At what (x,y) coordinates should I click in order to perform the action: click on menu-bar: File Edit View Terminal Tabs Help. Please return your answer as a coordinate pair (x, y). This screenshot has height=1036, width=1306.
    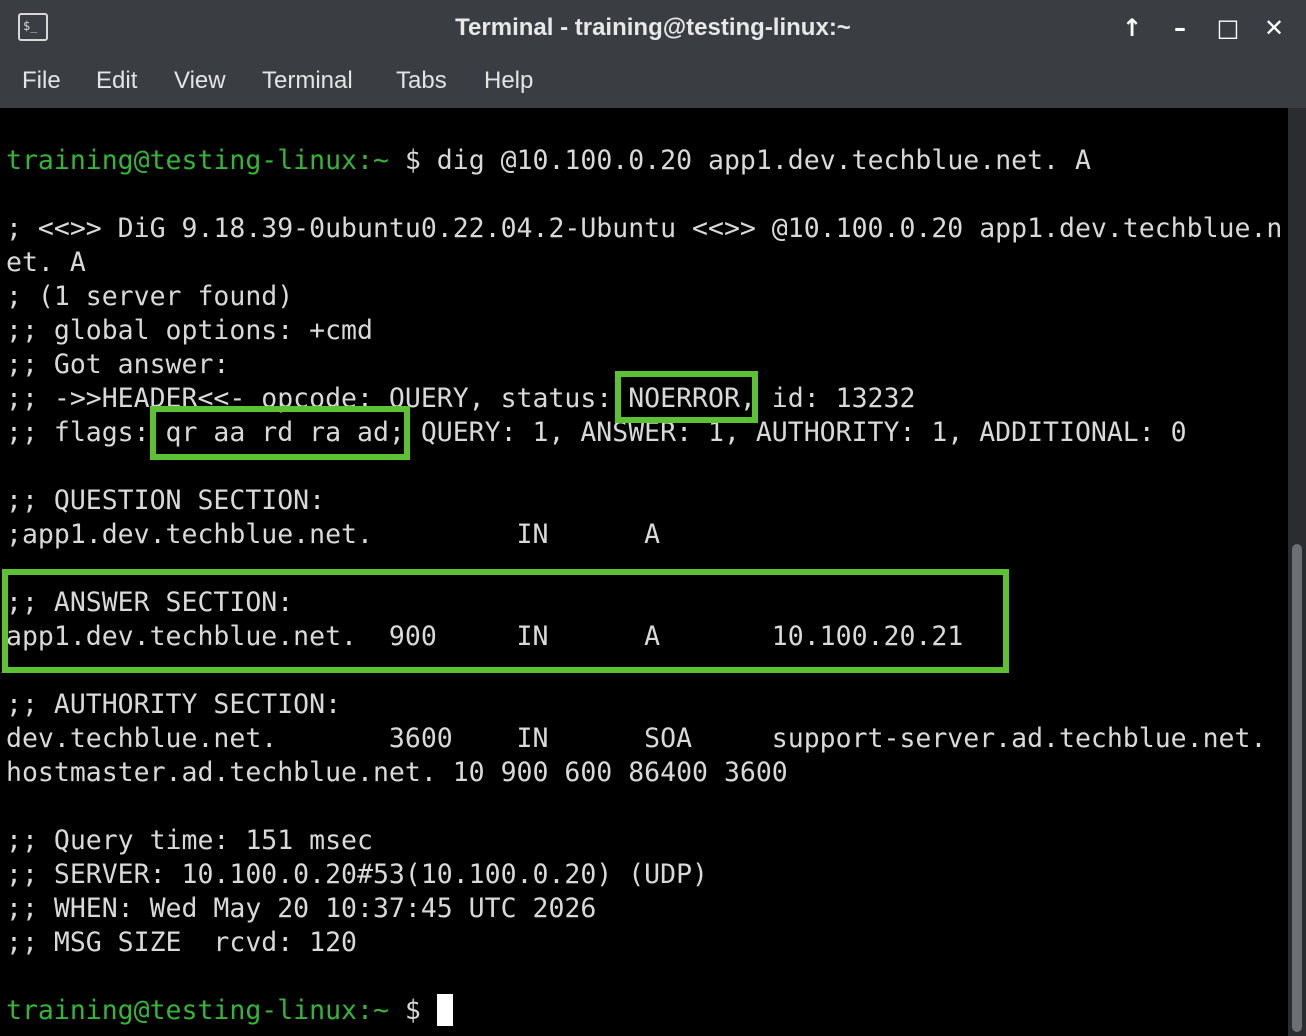
    Looking at the image, I should click on (653, 82).